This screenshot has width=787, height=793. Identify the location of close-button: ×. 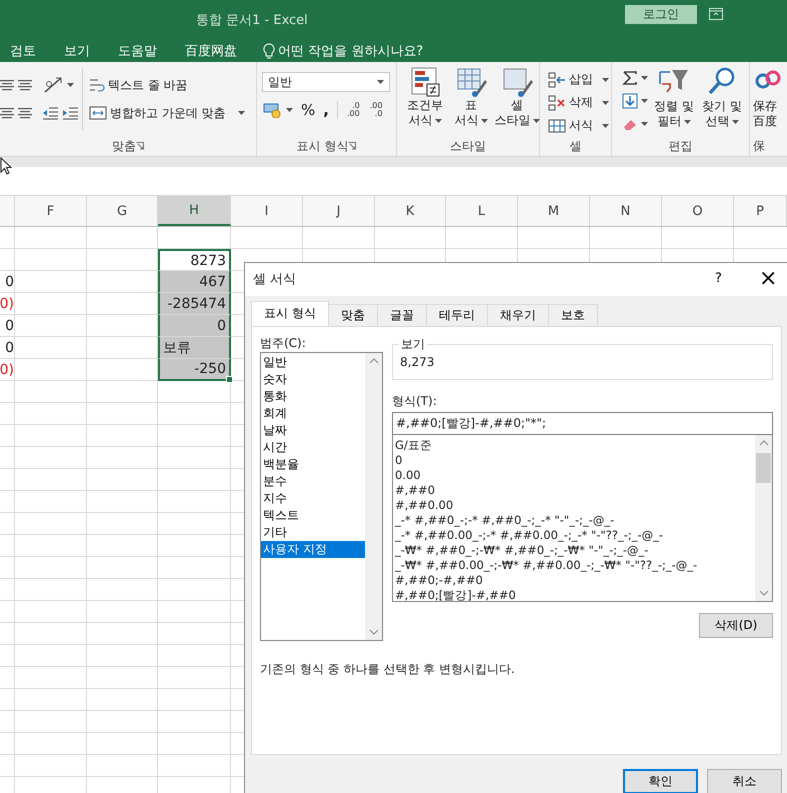
(768, 279).